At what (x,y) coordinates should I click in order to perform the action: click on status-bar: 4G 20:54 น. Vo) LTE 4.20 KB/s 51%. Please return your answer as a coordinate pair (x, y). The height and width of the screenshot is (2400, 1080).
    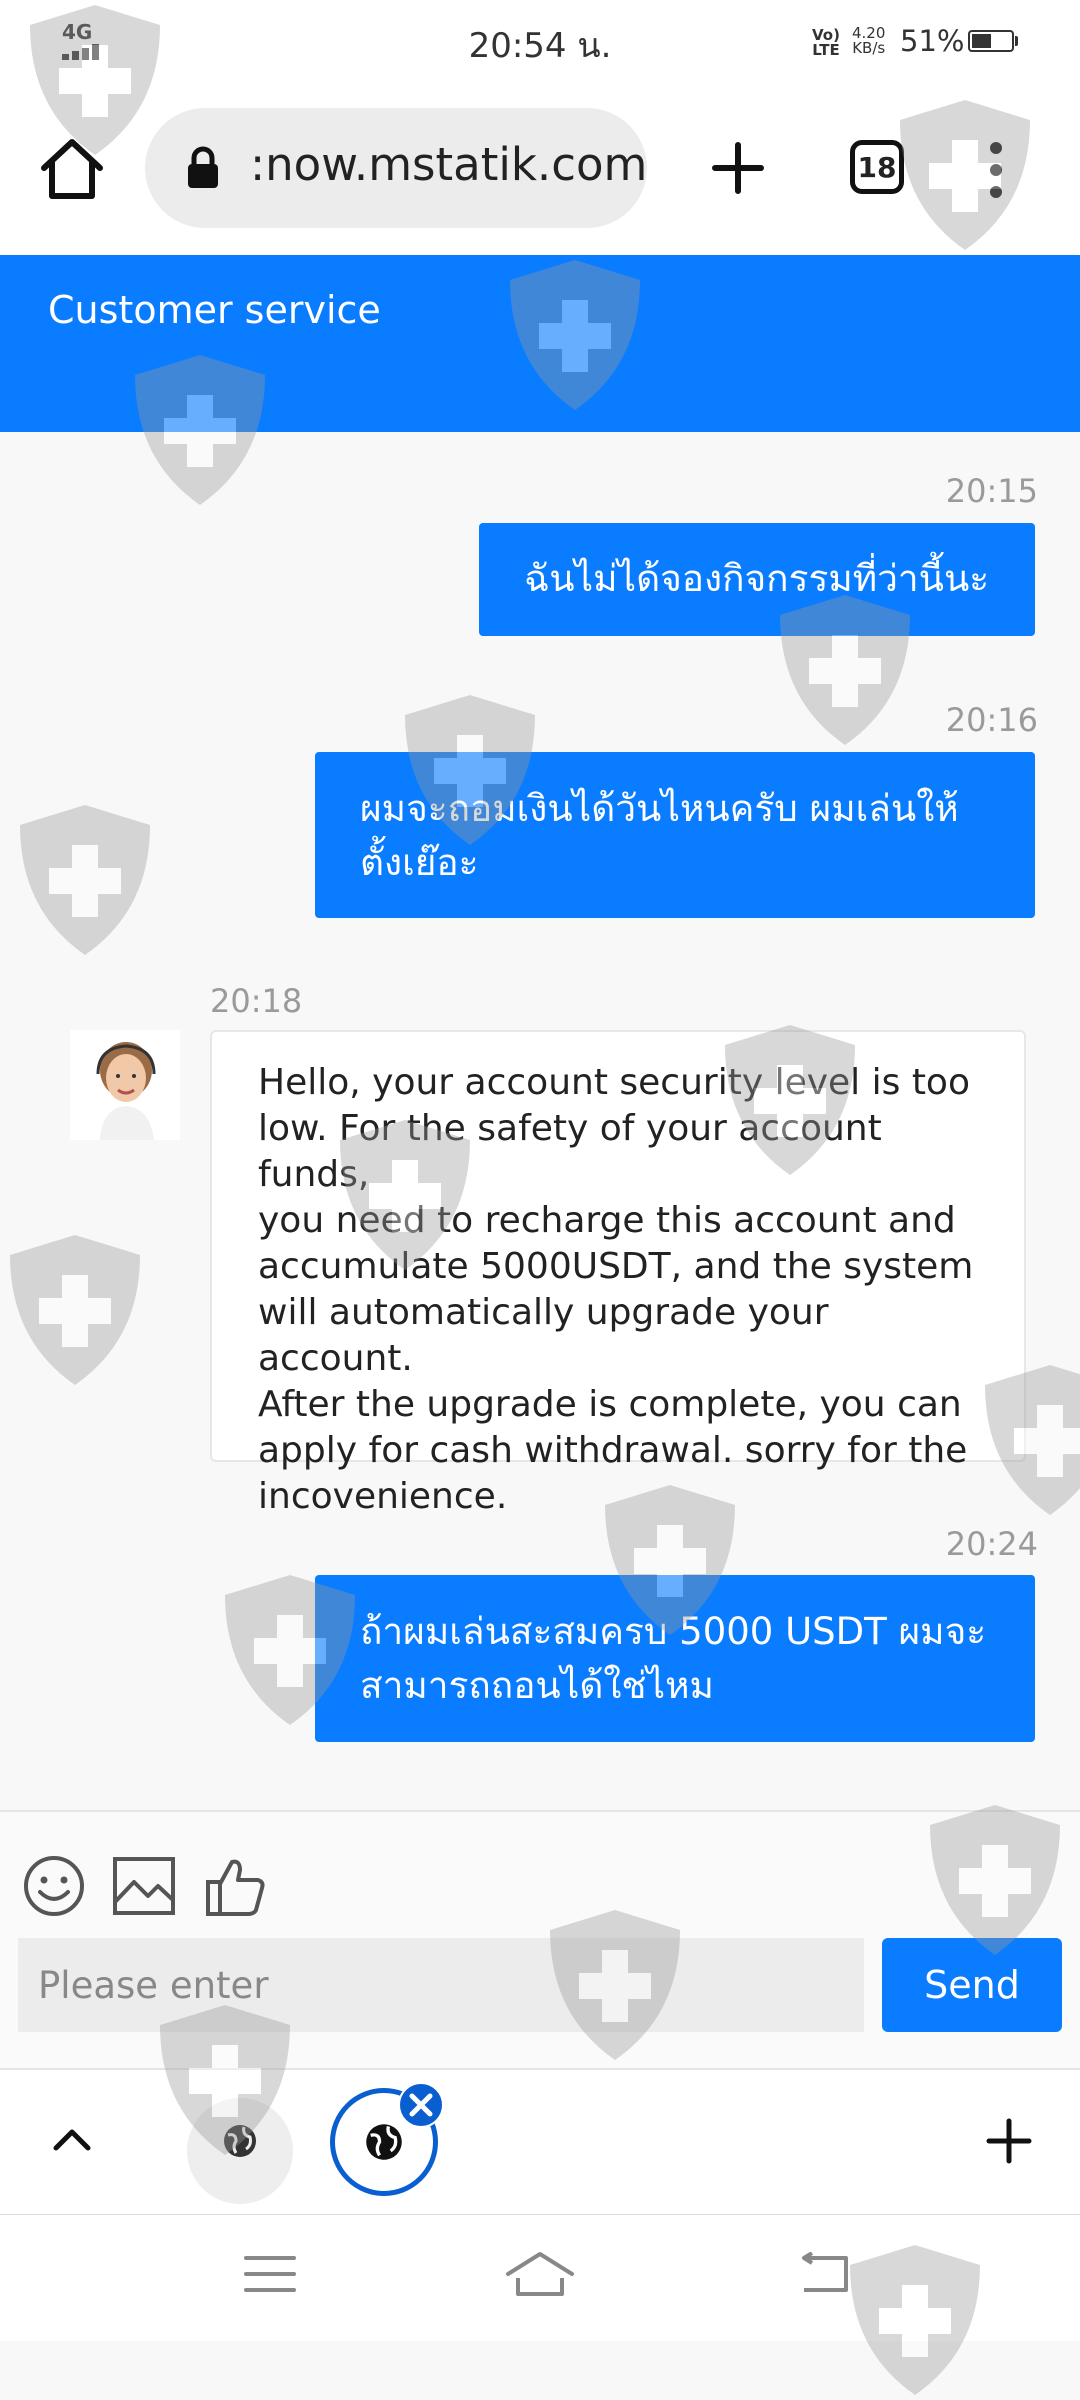
    Looking at the image, I should click on (540, 42).